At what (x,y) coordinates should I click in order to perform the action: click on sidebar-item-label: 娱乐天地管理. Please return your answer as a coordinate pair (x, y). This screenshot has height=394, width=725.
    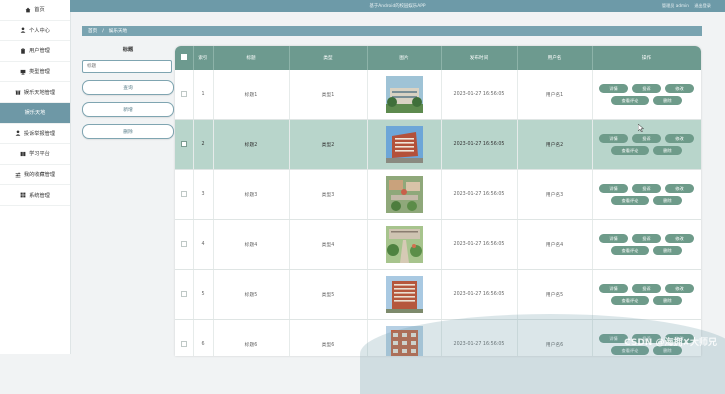
    Looking at the image, I should click on (39, 92).